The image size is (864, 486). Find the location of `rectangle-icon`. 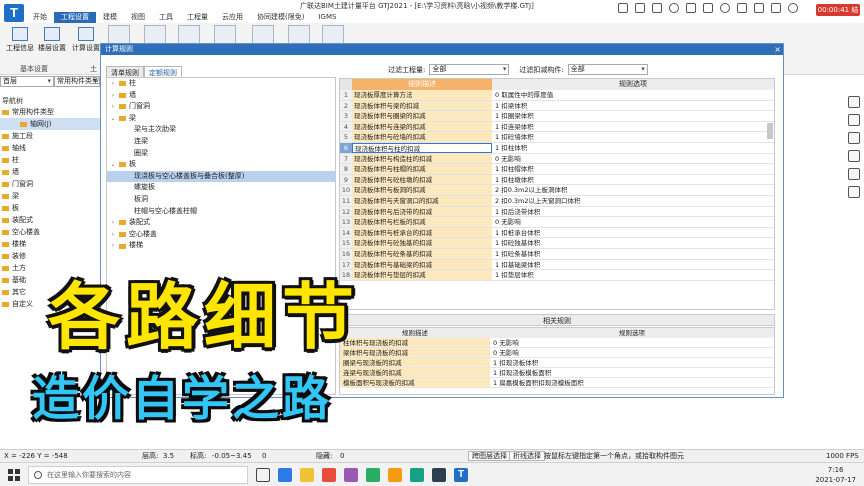

rectangle-icon is located at coordinates (657, 8).